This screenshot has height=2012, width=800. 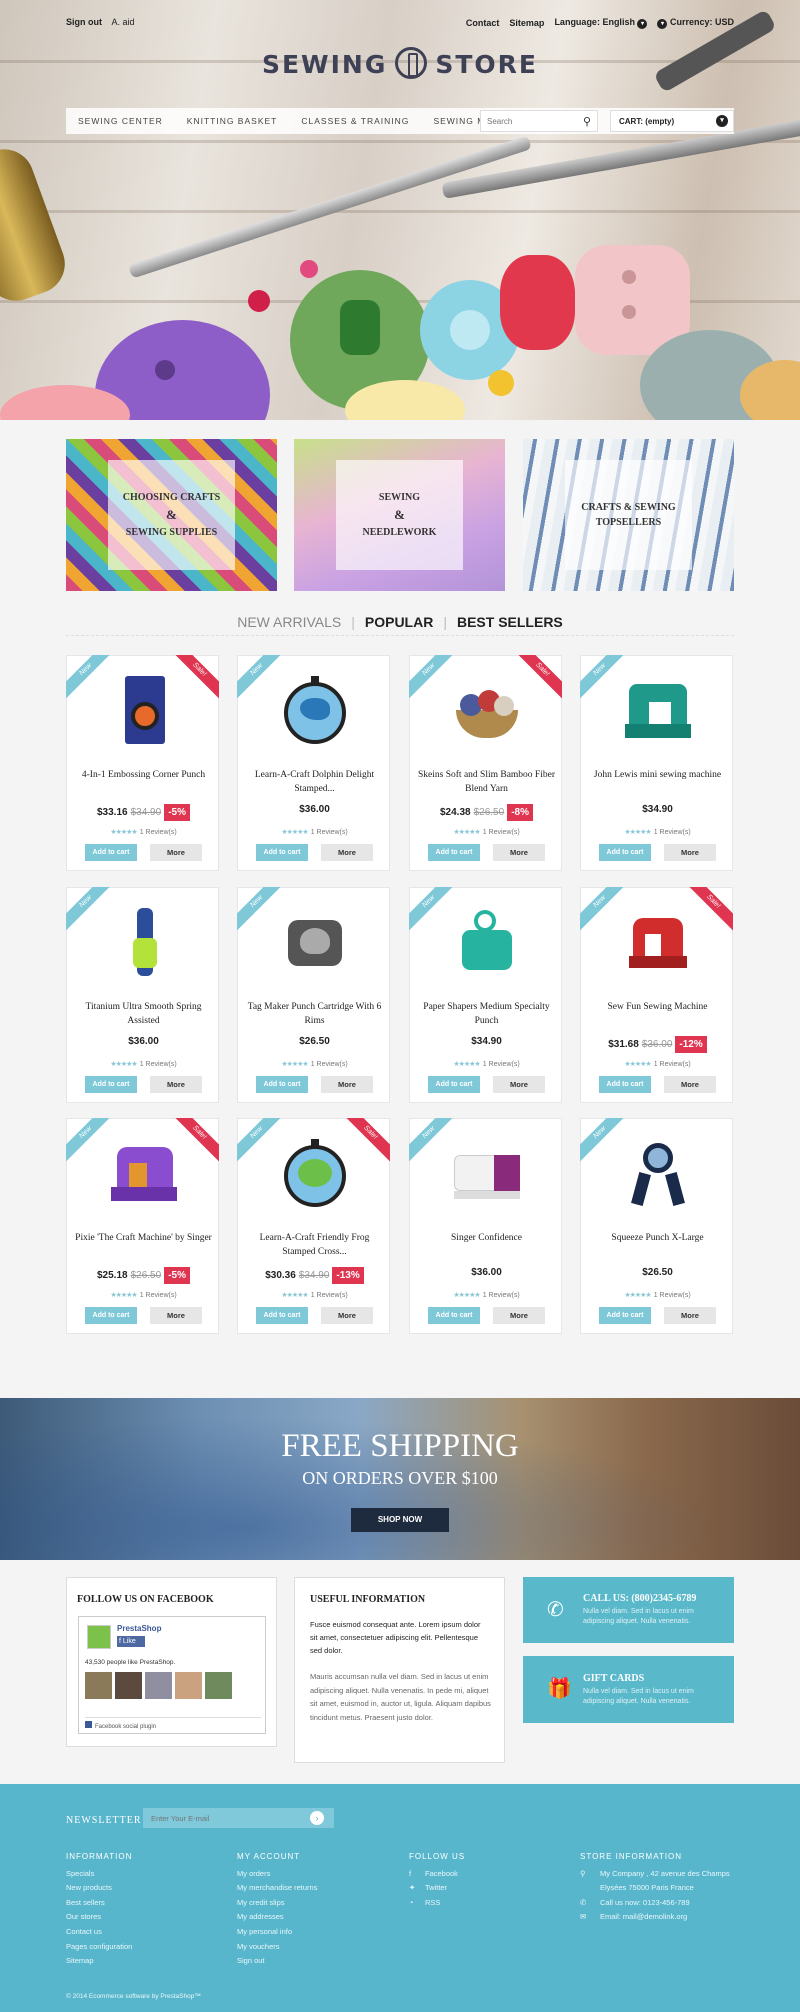 What do you see at coordinates (483, 23) in the screenshot?
I see `contact-link: Contact` at bounding box center [483, 23].